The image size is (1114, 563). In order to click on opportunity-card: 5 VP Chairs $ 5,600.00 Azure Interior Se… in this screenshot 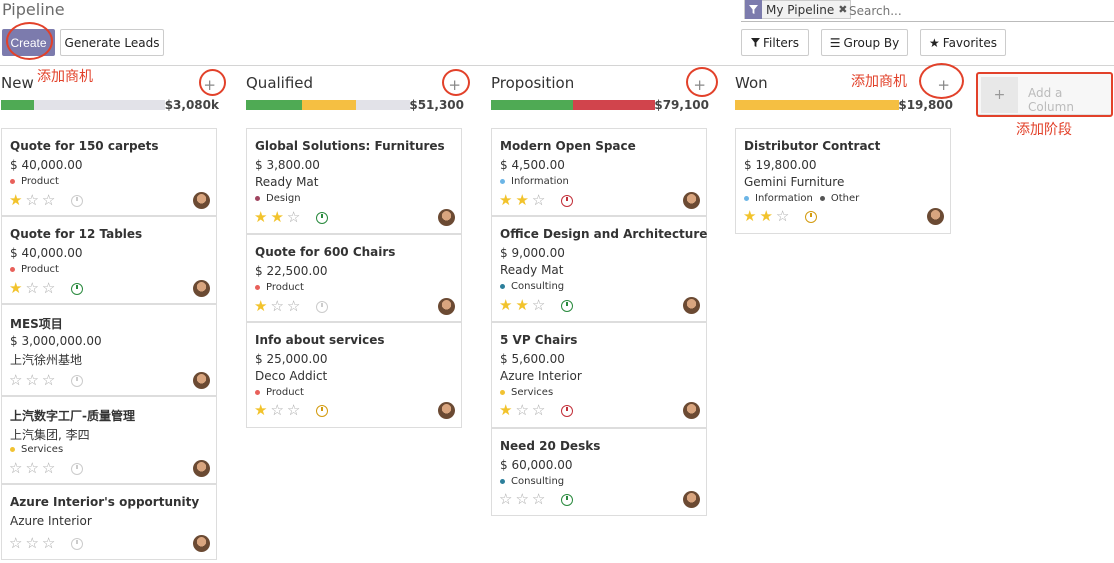, I will do `click(599, 375)`.